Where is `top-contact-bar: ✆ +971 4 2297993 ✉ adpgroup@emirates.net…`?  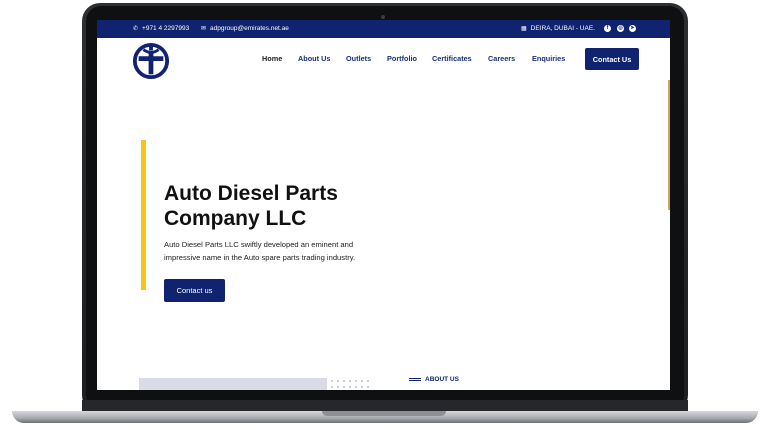 top-contact-bar: ✆ +971 4 2297993 ✉ adpgroup@emirates.net… is located at coordinates (383, 29).